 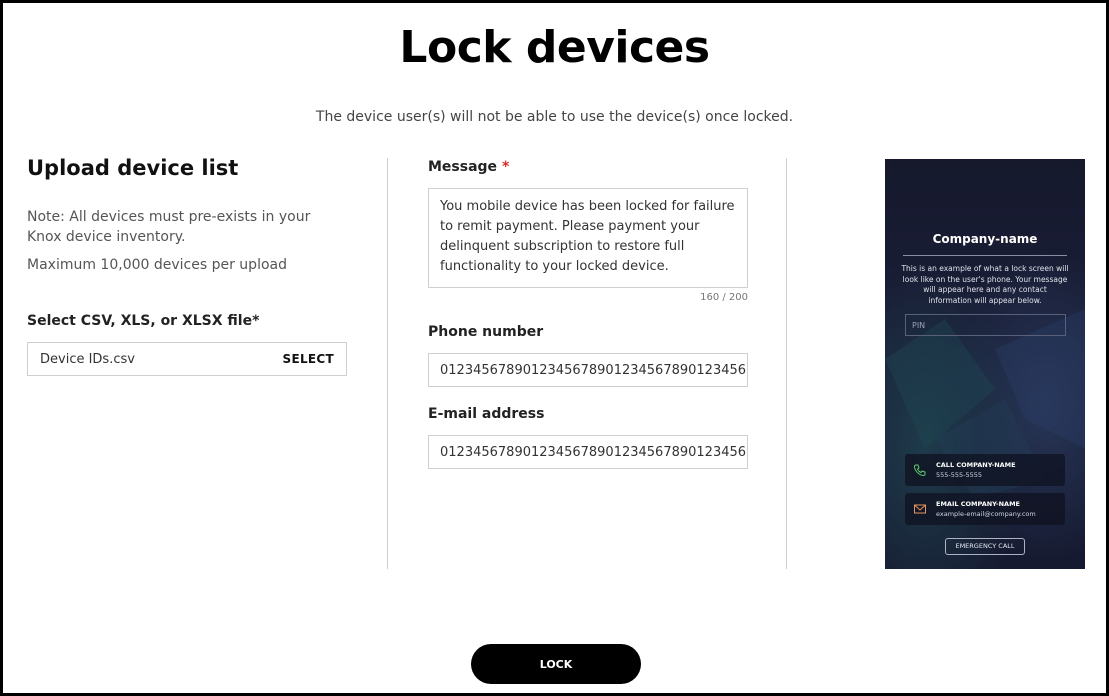 I want to click on select-file-button: SELECT, so click(x=308, y=359).